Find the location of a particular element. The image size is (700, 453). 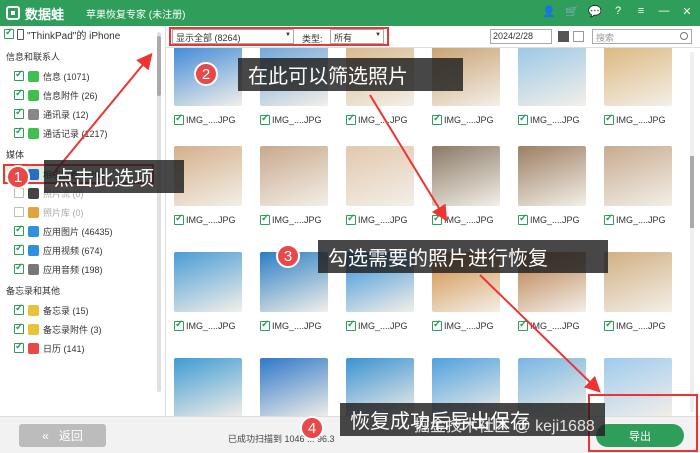

sidebar-item: 应用音频 (198) is located at coordinates (84, 269).